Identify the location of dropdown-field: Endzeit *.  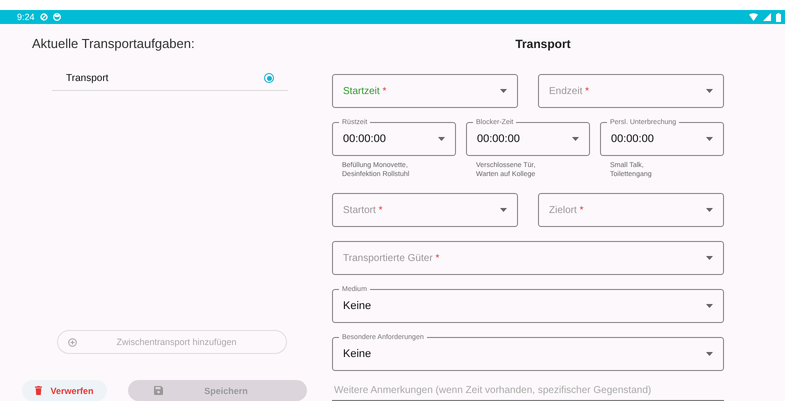
(631, 91).